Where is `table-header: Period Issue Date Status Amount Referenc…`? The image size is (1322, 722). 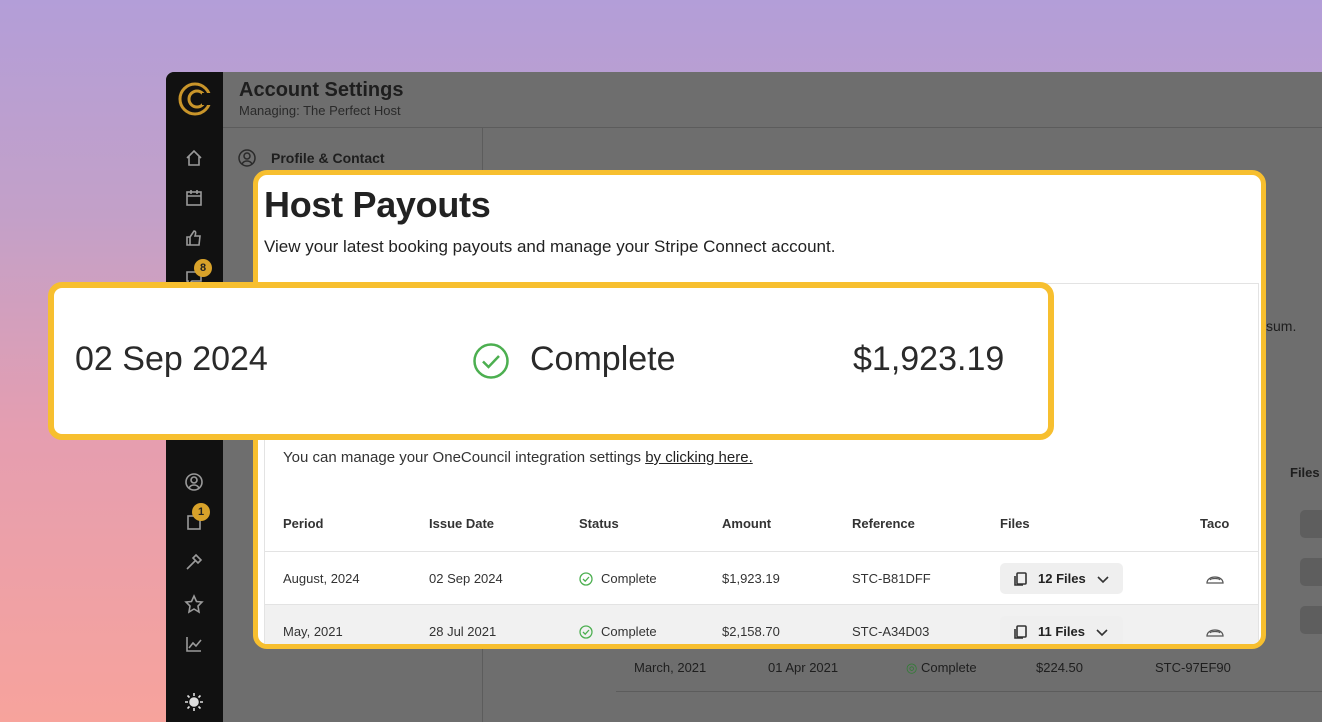
table-header: Period Issue Date Status Amount Referenc… is located at coordinates (761, 534).